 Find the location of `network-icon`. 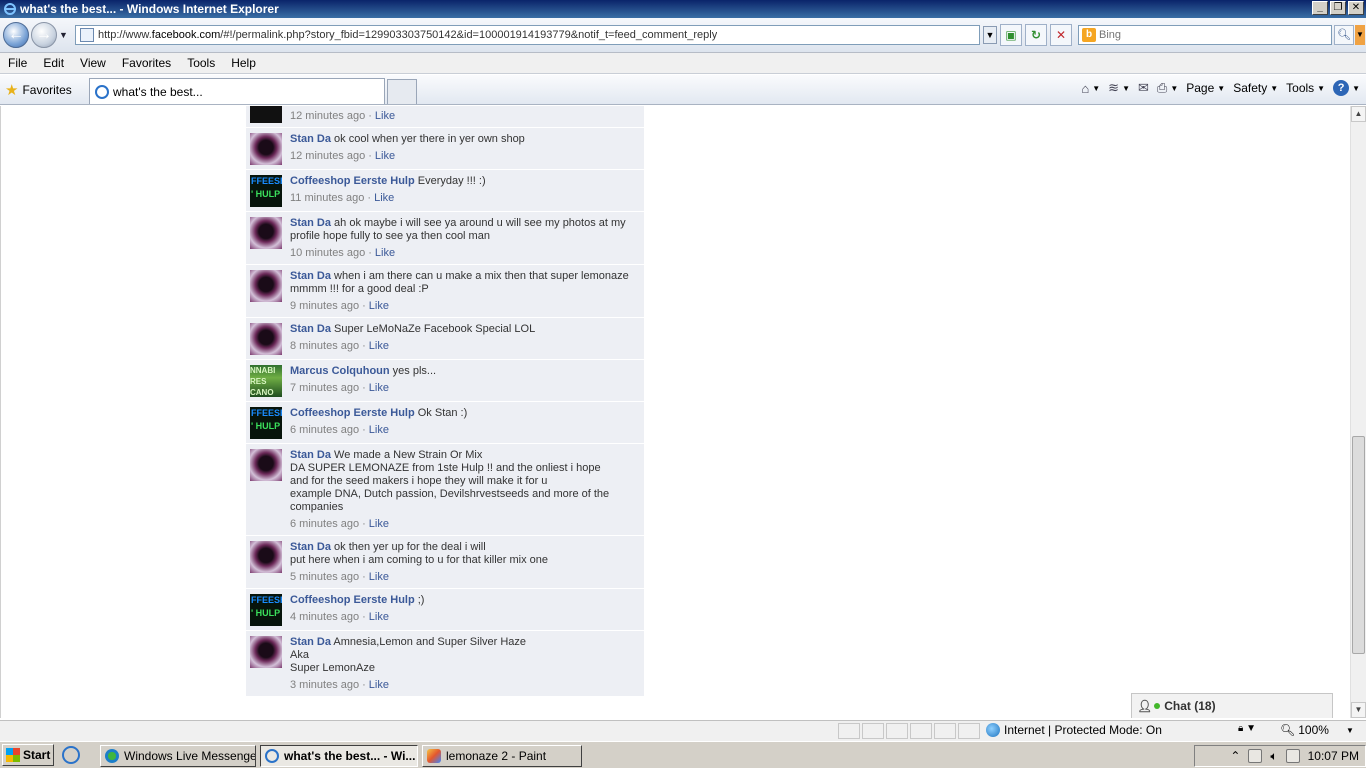

network-icon is located at coordinates (1255, 756).